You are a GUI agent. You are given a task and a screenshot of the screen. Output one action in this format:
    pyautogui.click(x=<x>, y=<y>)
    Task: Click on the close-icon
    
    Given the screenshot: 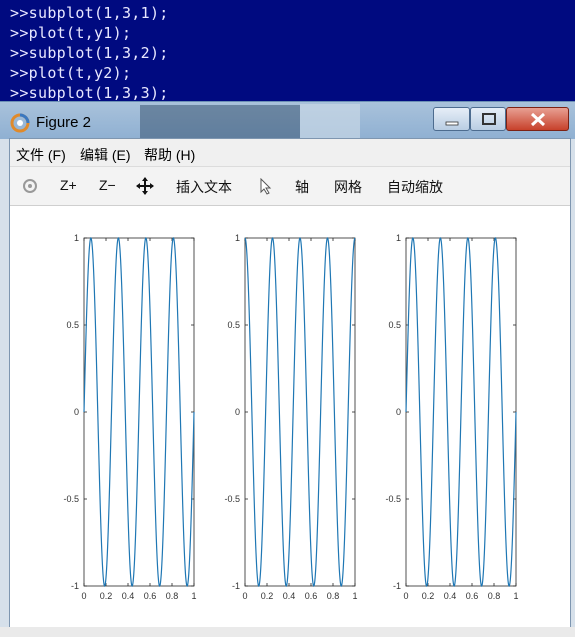 What is the action you would take?
    pyautogui.click(x=538, y=119)
    